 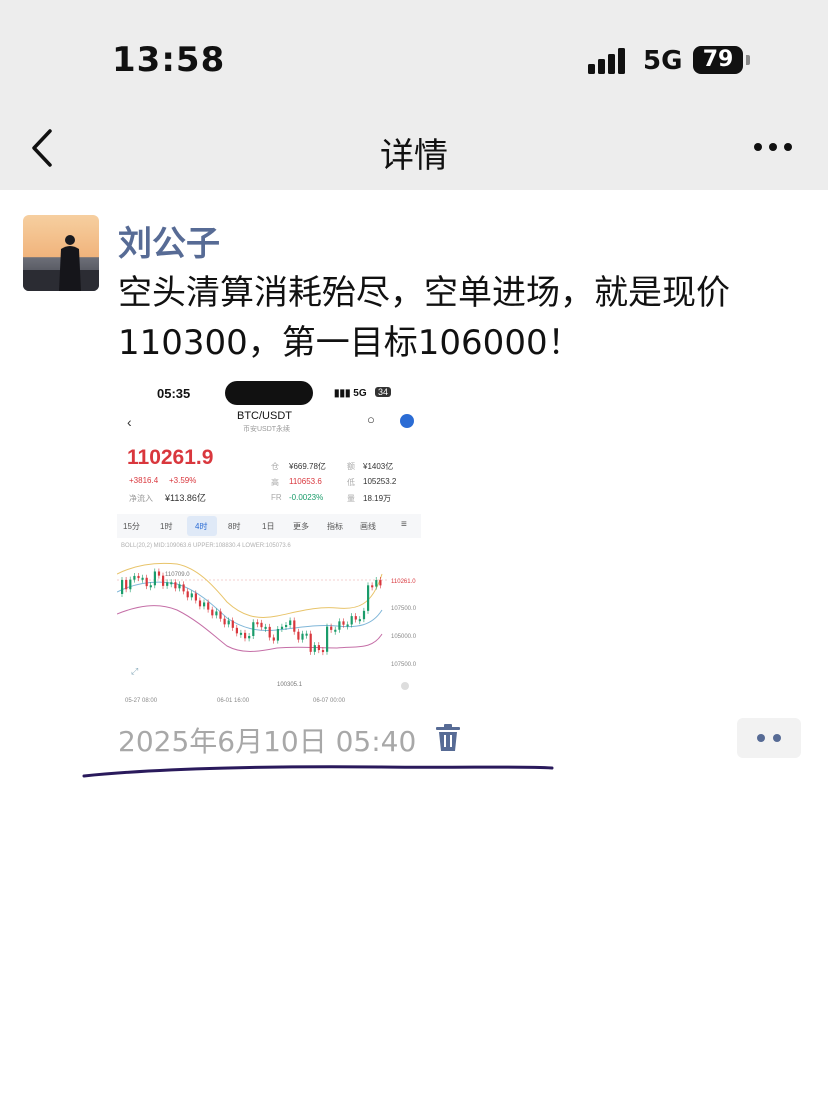 I want to click on embedded-date-label: 06-07 00:00, so click(x=329, y=701).